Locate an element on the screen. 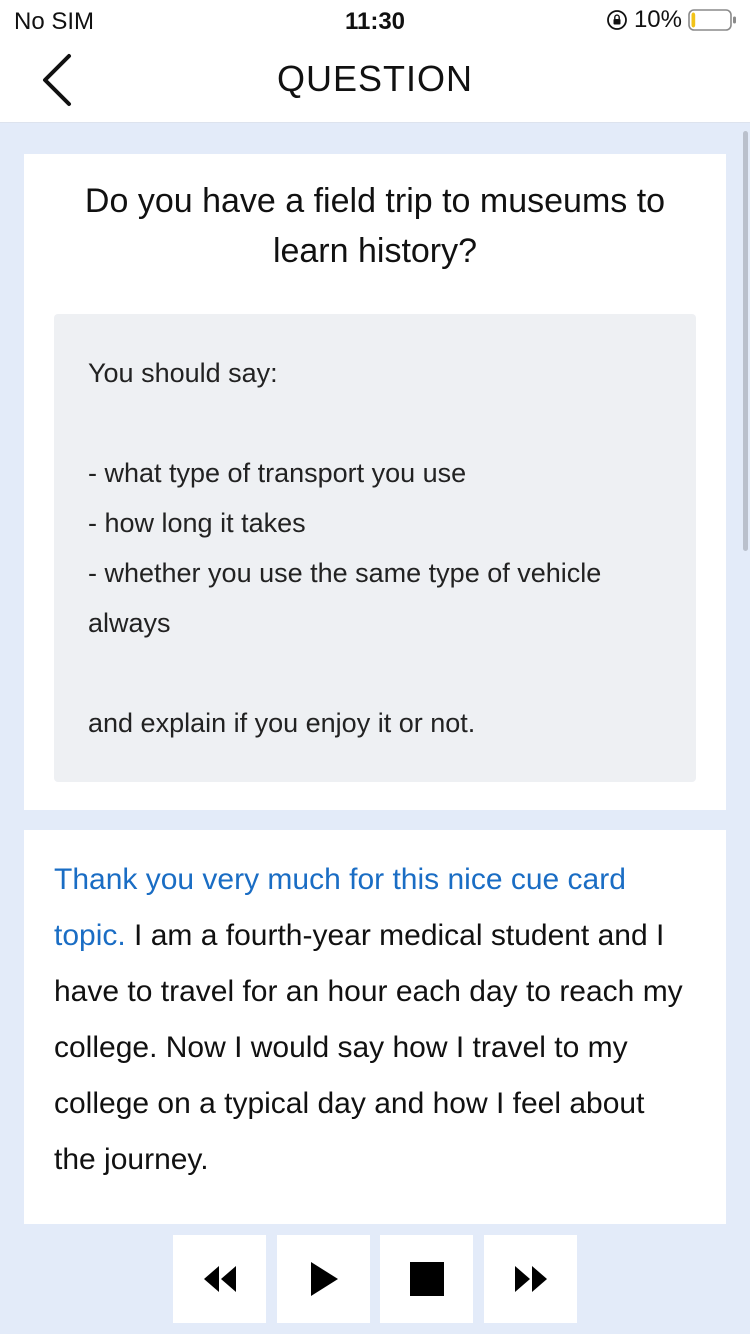 This screenshot has width=750, height=1334. status-bar: No SIM 11:30 10% is located at coordinates (375, 20).